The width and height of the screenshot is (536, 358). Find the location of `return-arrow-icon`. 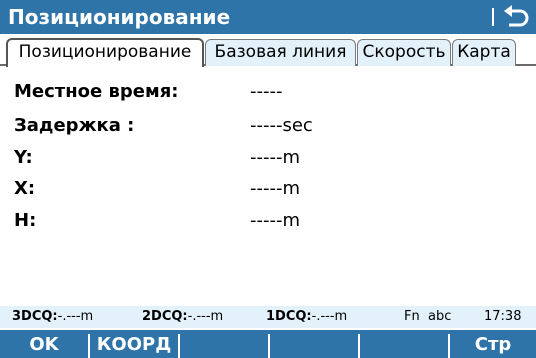

return-arrow-icon is located at coordinates (516, 17).